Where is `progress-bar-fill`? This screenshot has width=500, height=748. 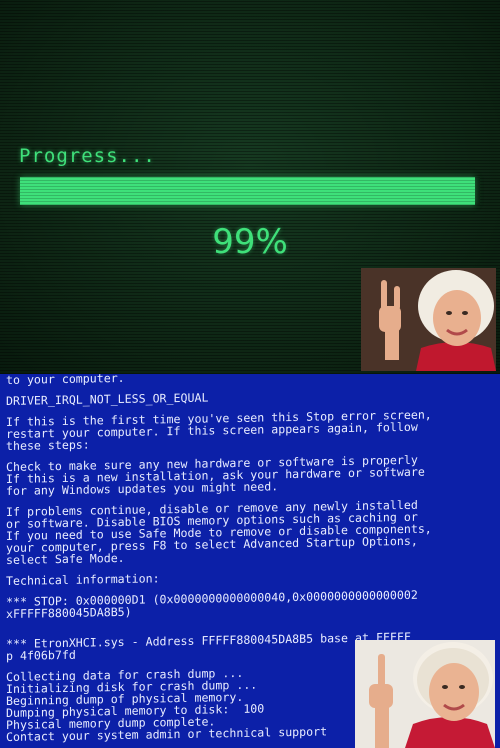 progress-bar-fill is located at coordinates (248, 191).